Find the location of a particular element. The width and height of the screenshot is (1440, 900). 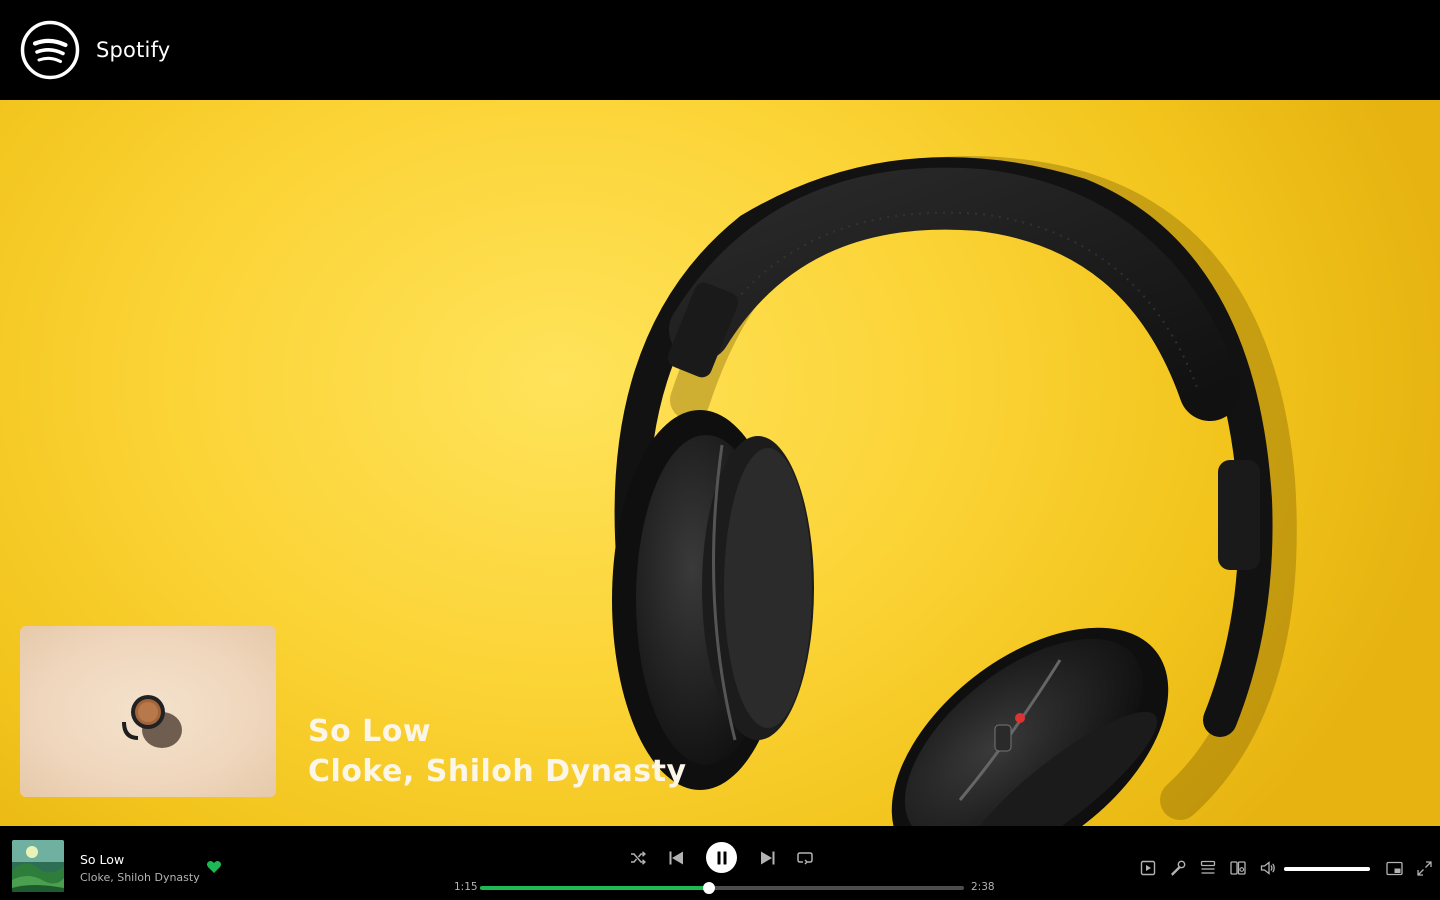

play-pause-button is located at coordinates (721, 857).